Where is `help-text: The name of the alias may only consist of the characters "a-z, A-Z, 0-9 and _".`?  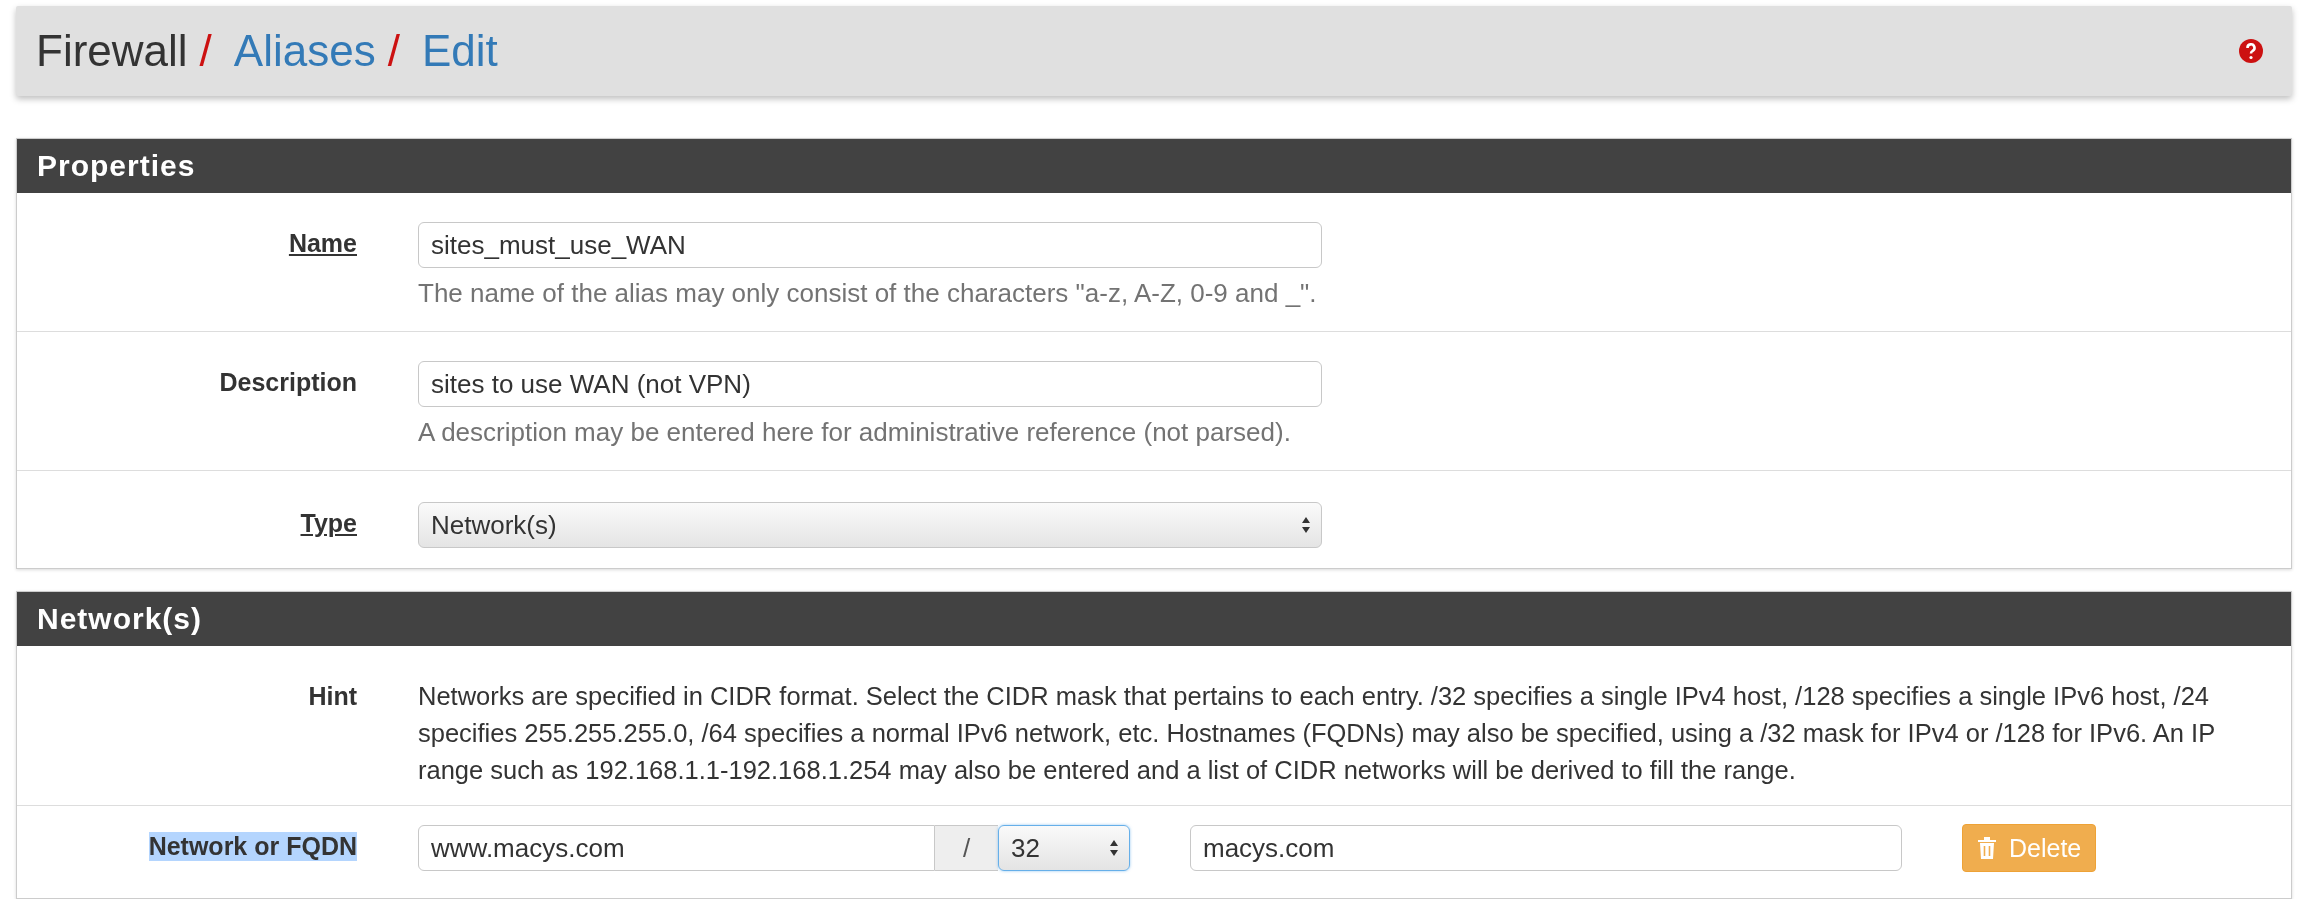
help-text: The name of the alias may only consist of the characters "a-z, A-Z, 0-9 and _". is located at coordinates (868, 293).